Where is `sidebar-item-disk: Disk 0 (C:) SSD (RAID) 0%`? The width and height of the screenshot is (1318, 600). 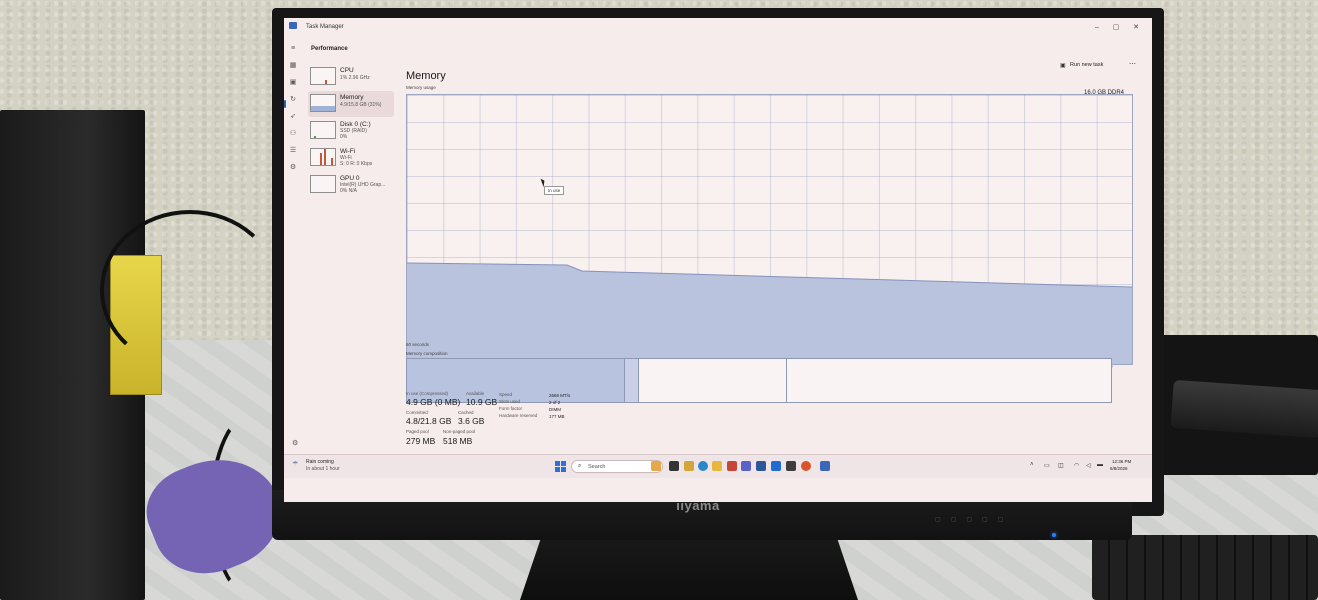
sidebar-item-disk: Disk 0 (C:) SSD (RAID) 0% is located at coordinates (351, 131).